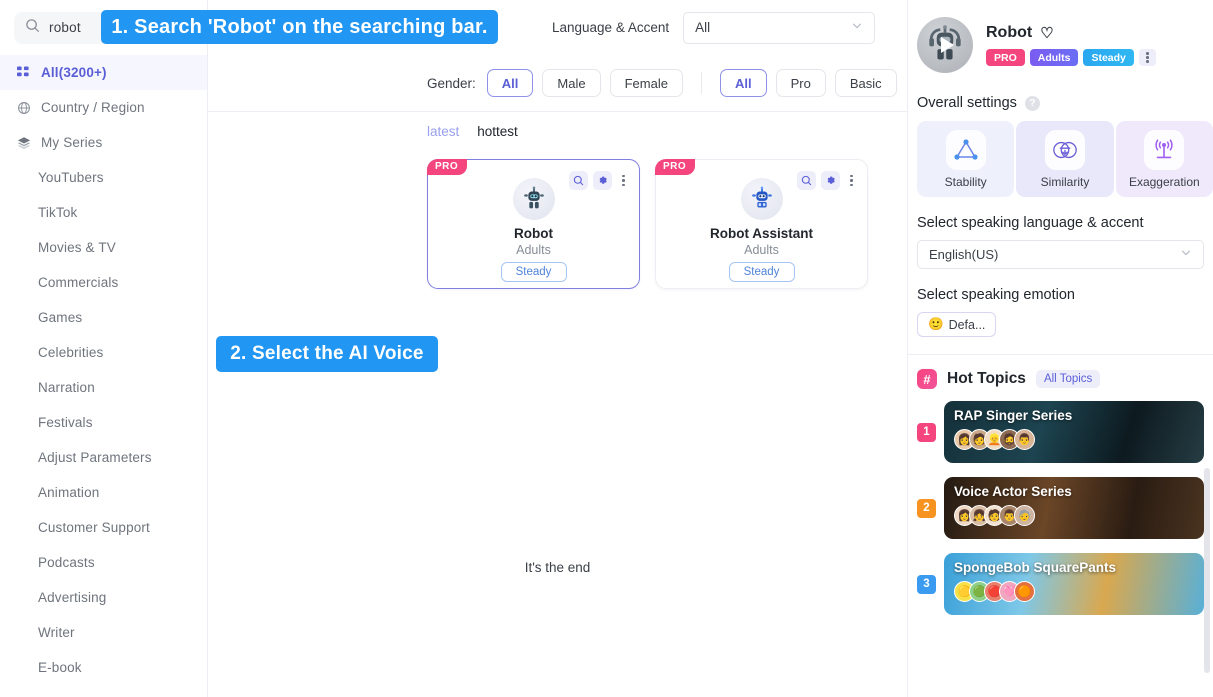  Describe the element at coordinates (78, 282) in the screenshot. I see `sidebar-item-label: Commercials` at that location.